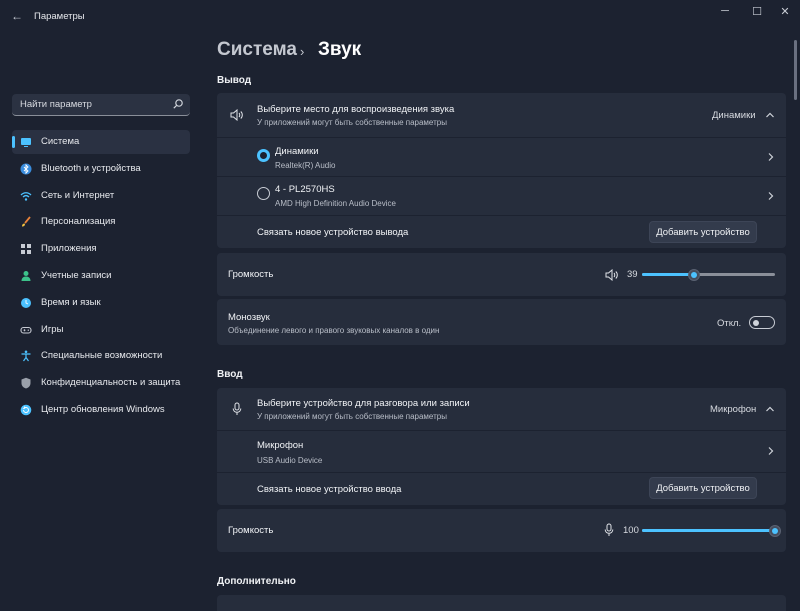 The image size is (800, 611). Describe the element at coordinates (111, 383) in the screenshot. I see `sidebar-item-label: Конфиденциальность и защита` at that location.